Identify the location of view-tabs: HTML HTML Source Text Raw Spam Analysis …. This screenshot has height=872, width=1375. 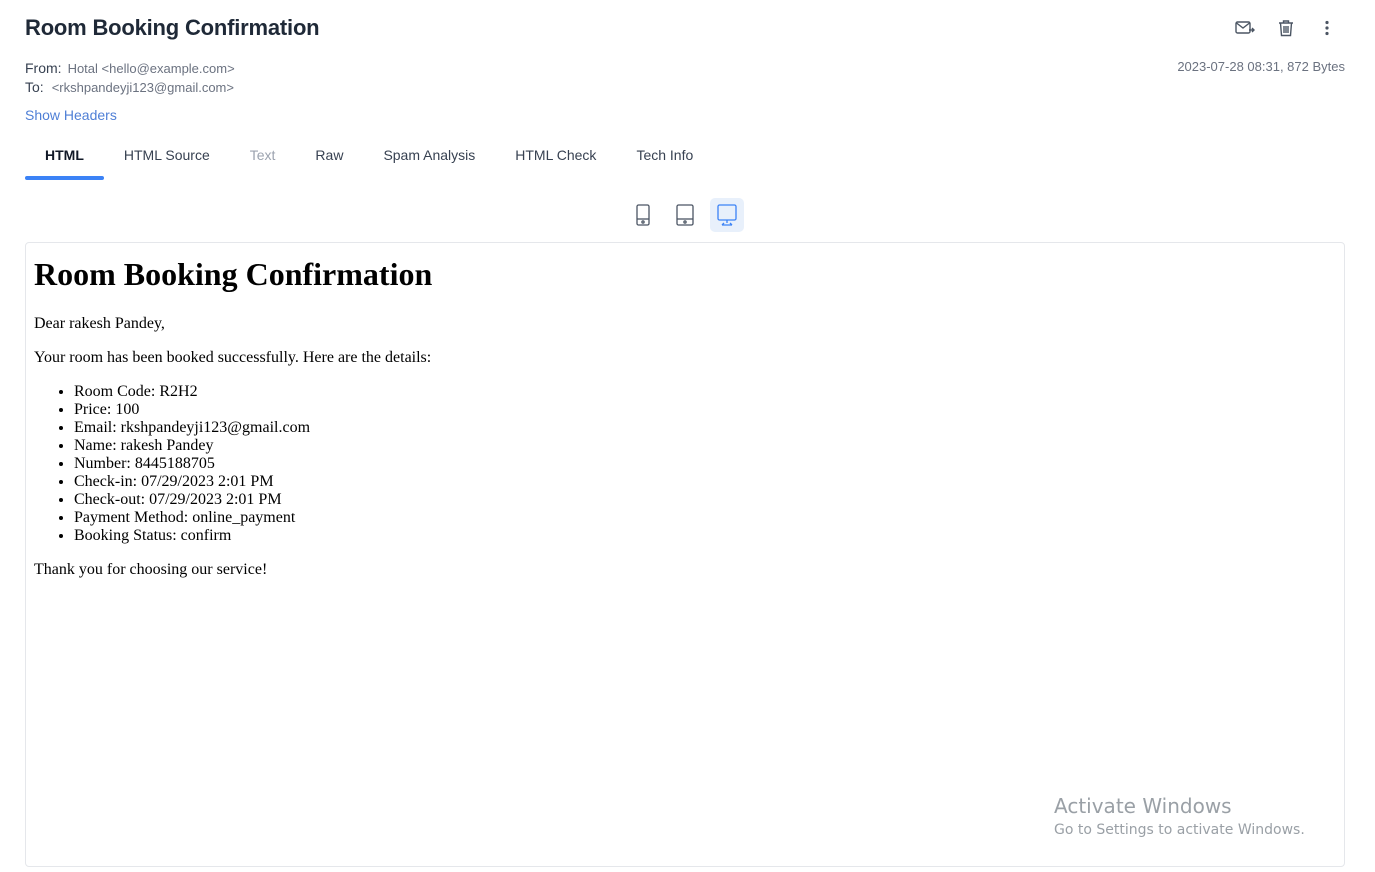
(369, 159).